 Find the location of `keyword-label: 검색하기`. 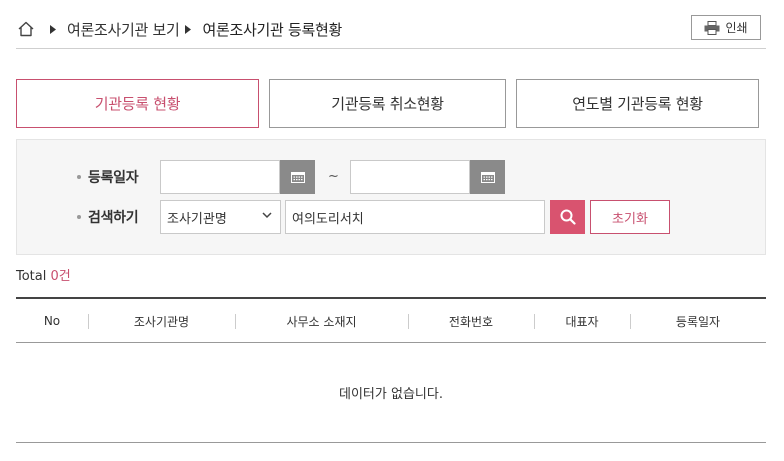

keyword-label: 검색하기 is located at coordinates (108, 217).